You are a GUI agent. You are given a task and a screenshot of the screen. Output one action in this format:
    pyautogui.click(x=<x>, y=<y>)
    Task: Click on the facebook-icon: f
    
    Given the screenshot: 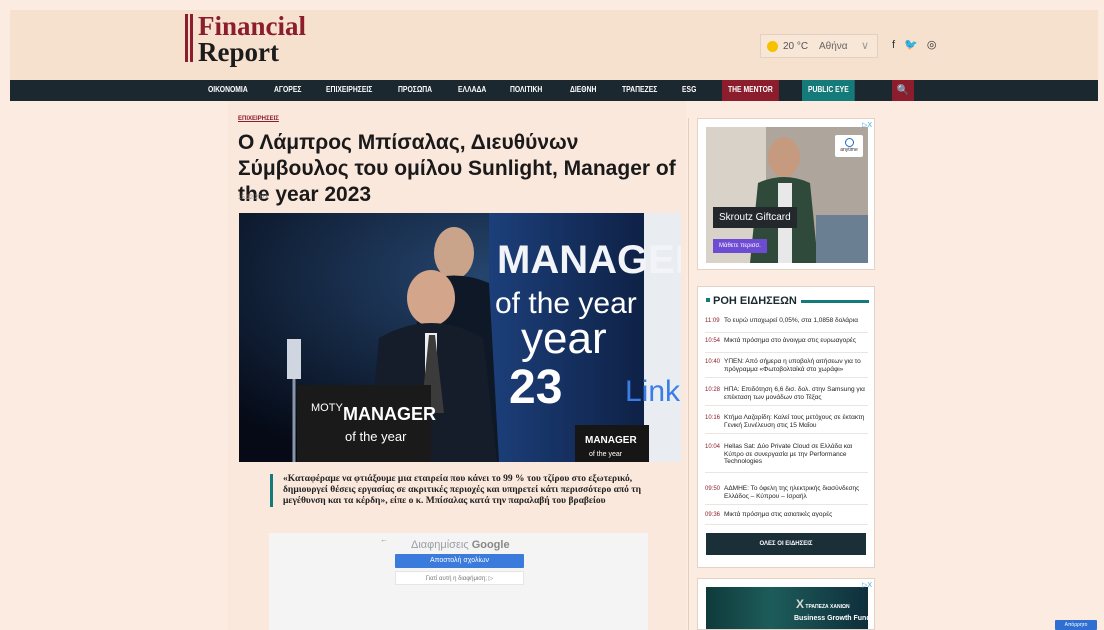 What is the action you would take?
    pyautogui.click(x=895, y=45)
    